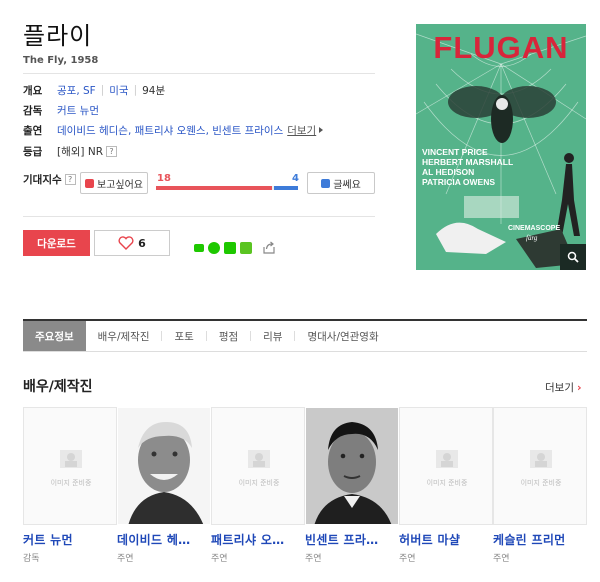  Describe the element at coordinates (33, 90) in the screenshot. I see `overview-label: 개요` at that location.